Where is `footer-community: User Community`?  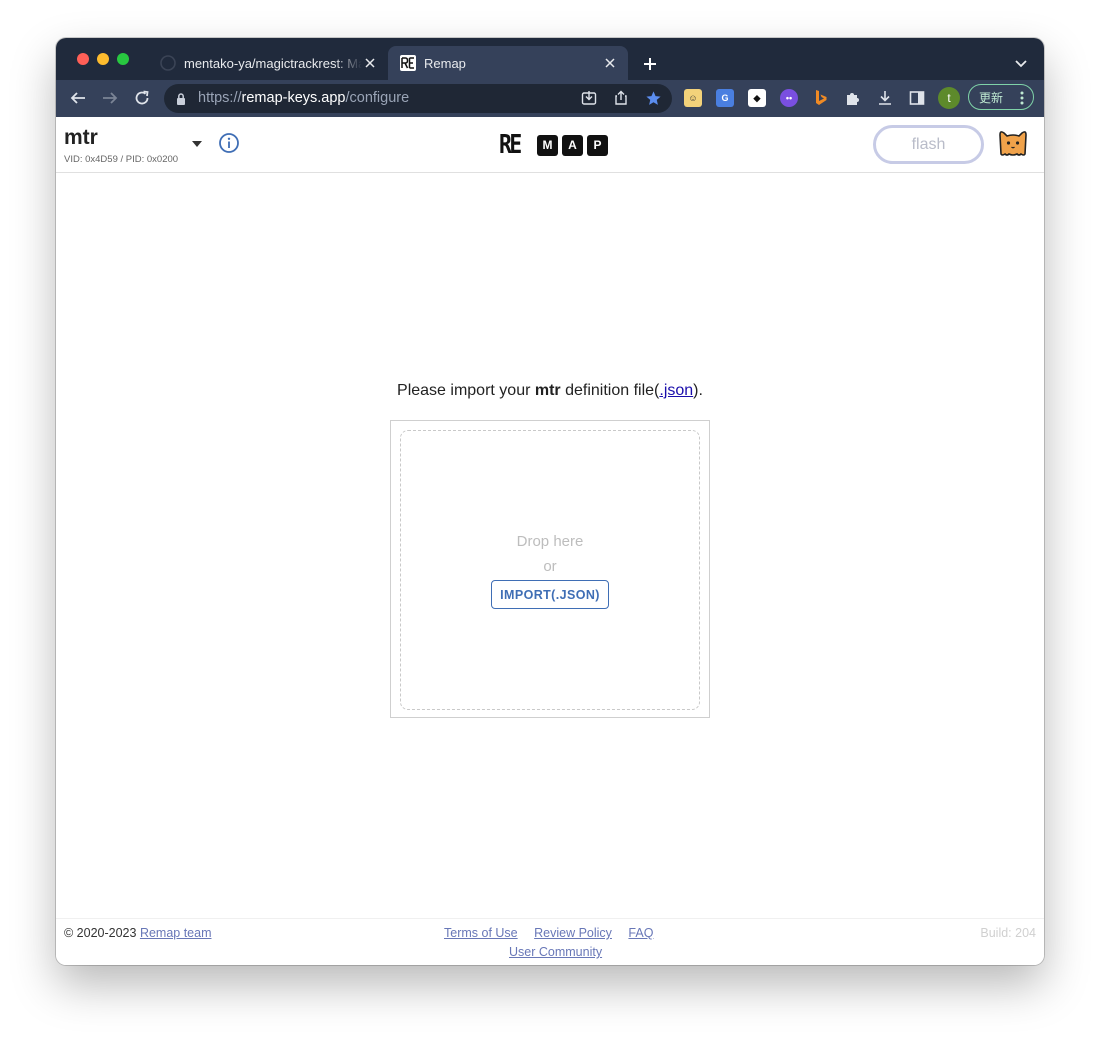 footer-community: User Community is located at coordinates (555, 952).